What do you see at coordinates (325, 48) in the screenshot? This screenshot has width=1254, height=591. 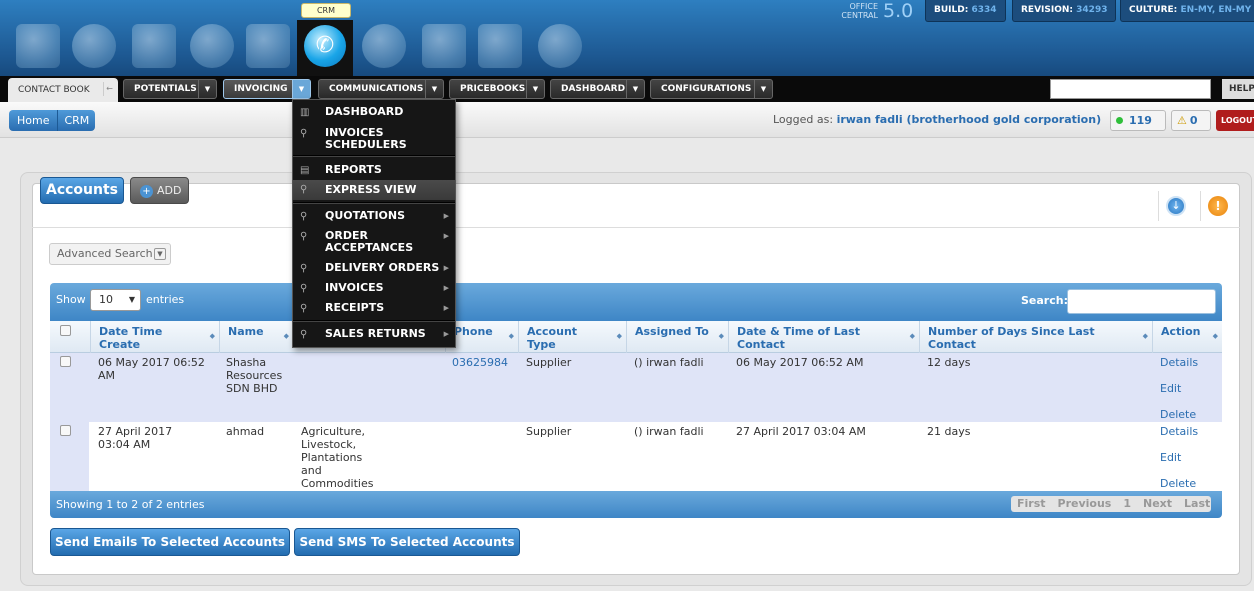 I see `crm-module-button: ✆` at bounding box center [325, 48].